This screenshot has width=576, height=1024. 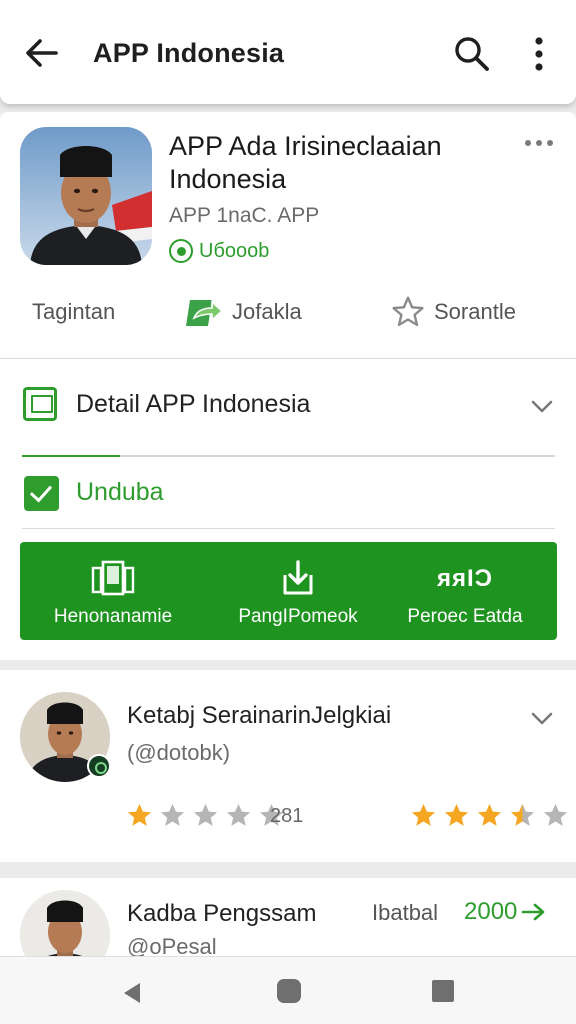 What do you see at coordinates (234, 250) in the screenshot?
I see `verified-label: Uбooob` at bounding box center [234, 250].